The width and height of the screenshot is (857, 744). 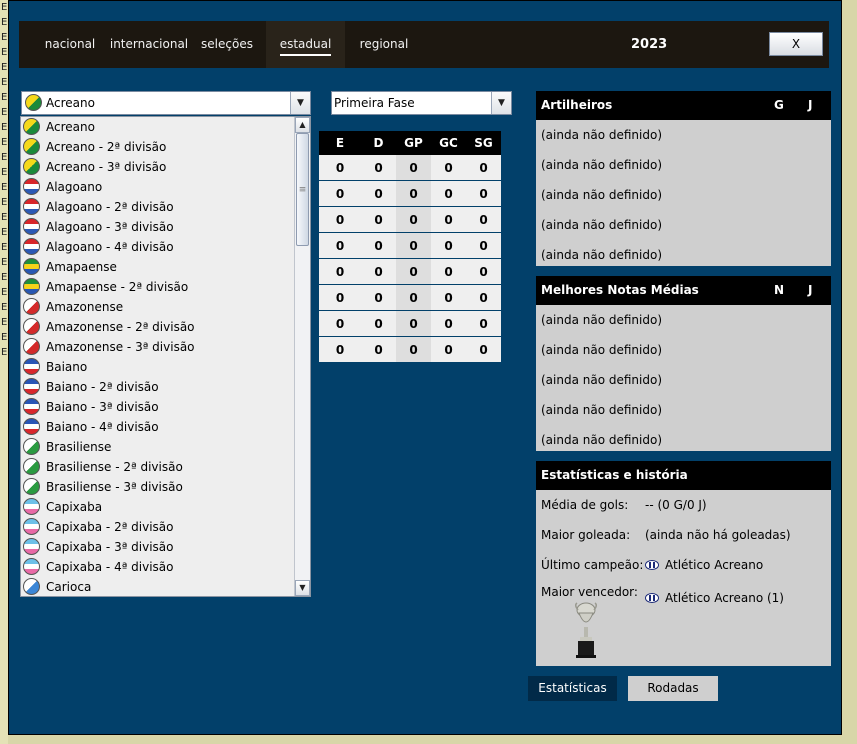 What do you see at coordinates (70, 127) in the screenshot?
I see `dropdown-item-label: Acreano` at bounding box center [70, 127].